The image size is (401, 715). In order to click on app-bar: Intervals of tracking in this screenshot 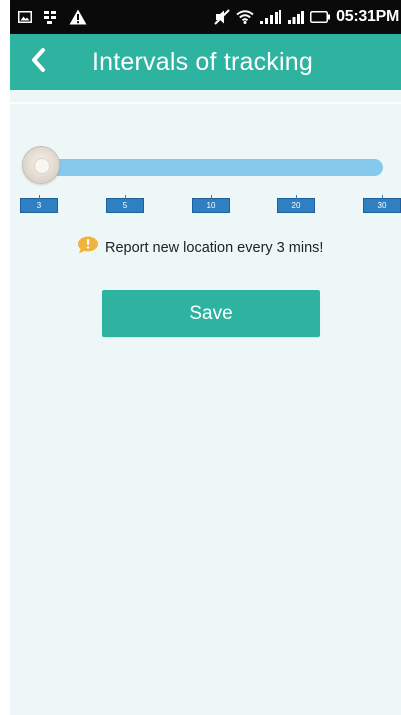, I will do `click(205, 62)`.